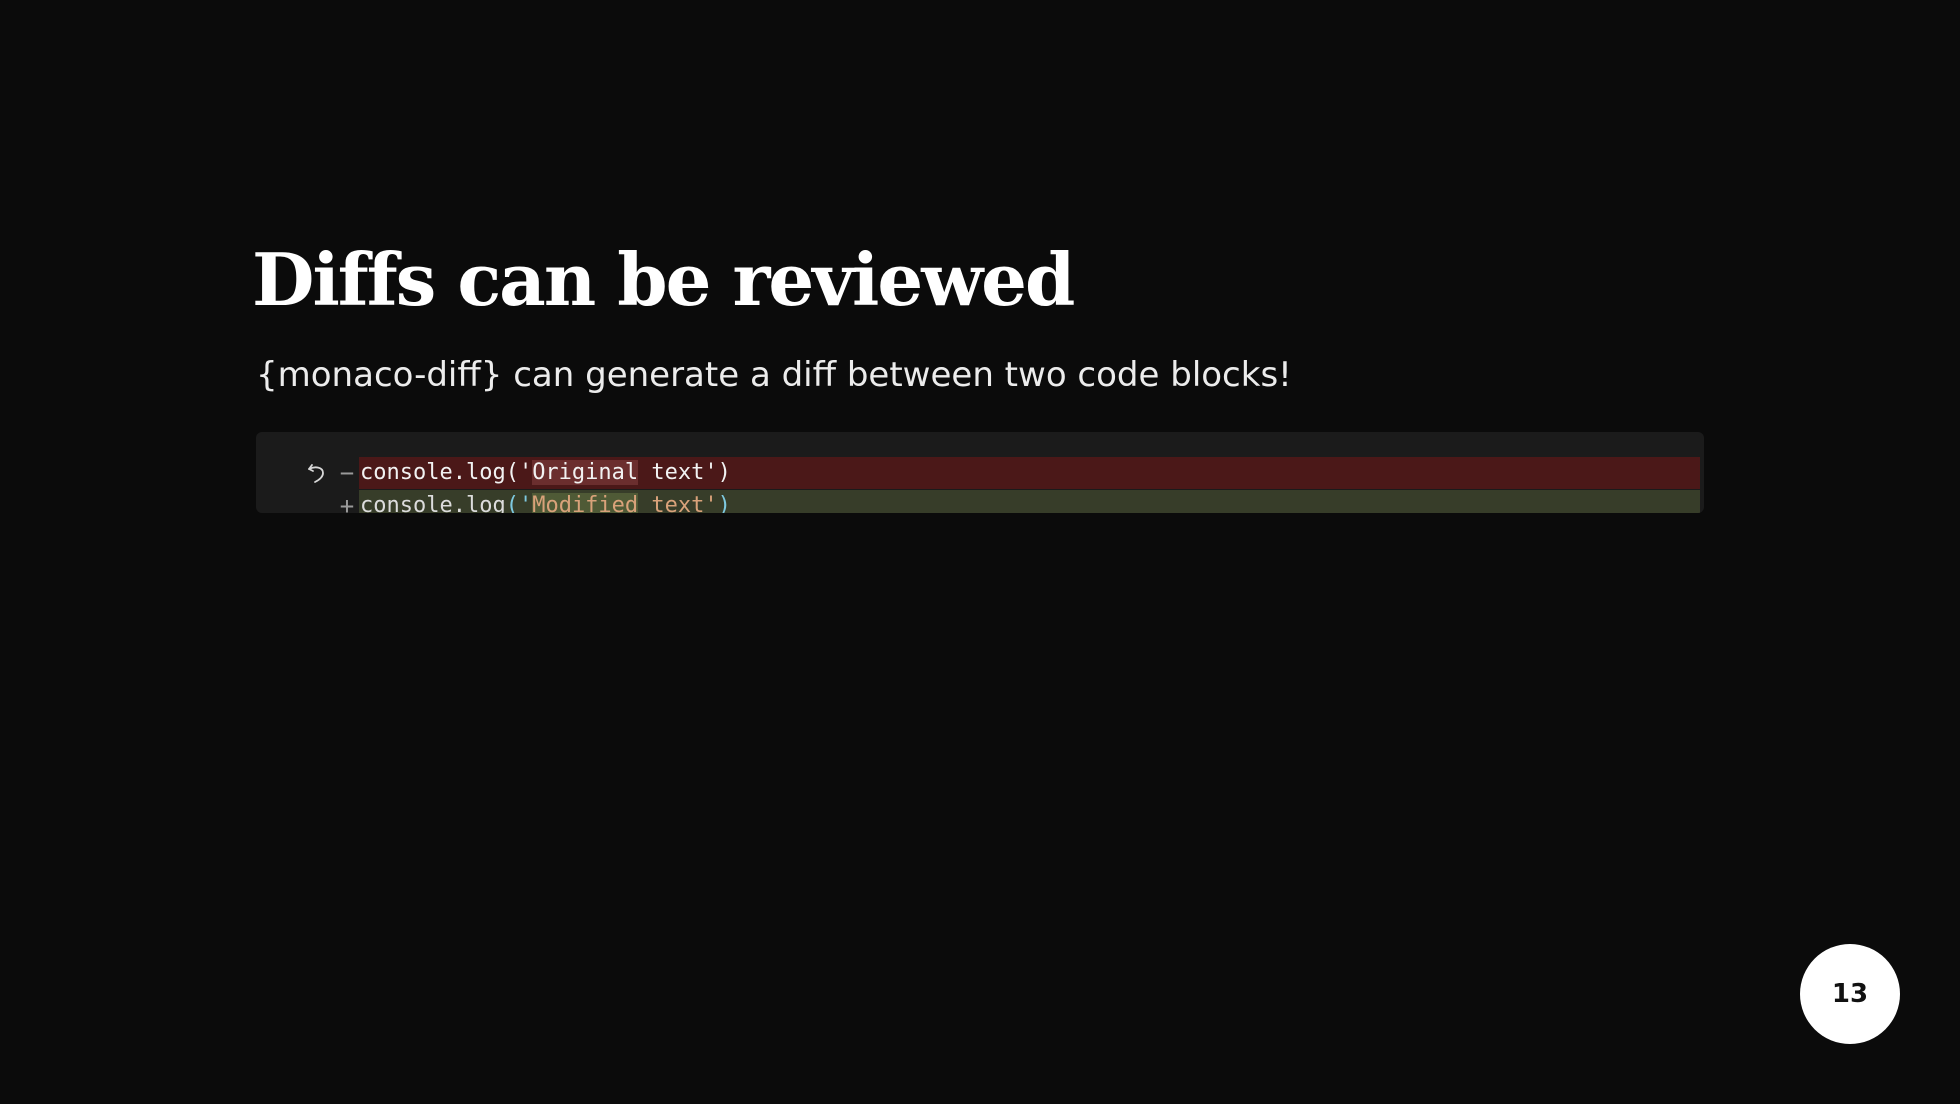 The height and width of the screenshot is (1104, 1960). Describe the element at coordinates (585, 472) in the screenshot. I see `removed-changed-word: Original` at that location.